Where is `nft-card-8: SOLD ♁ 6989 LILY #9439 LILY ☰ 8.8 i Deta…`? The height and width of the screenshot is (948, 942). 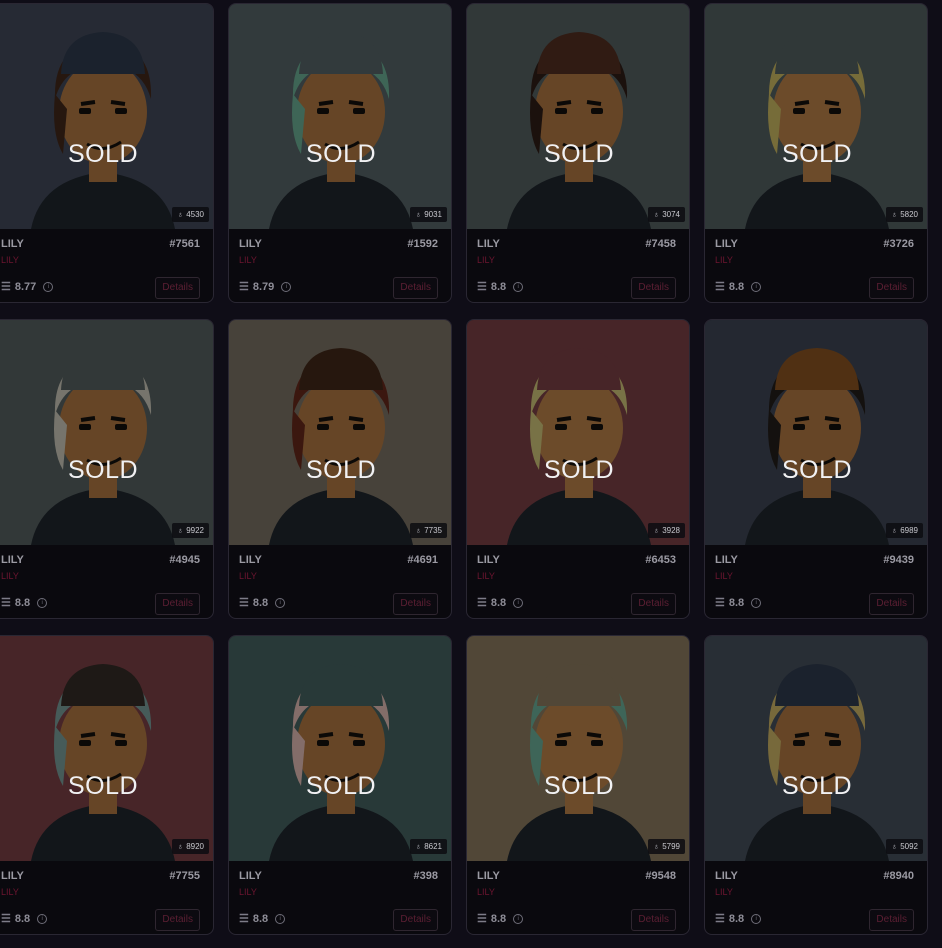 nft-card-8: SOLD ♁ 6989 LILY #9439 LILY ☰ 8.8 i Deta… is located at coordinates (816, 469).